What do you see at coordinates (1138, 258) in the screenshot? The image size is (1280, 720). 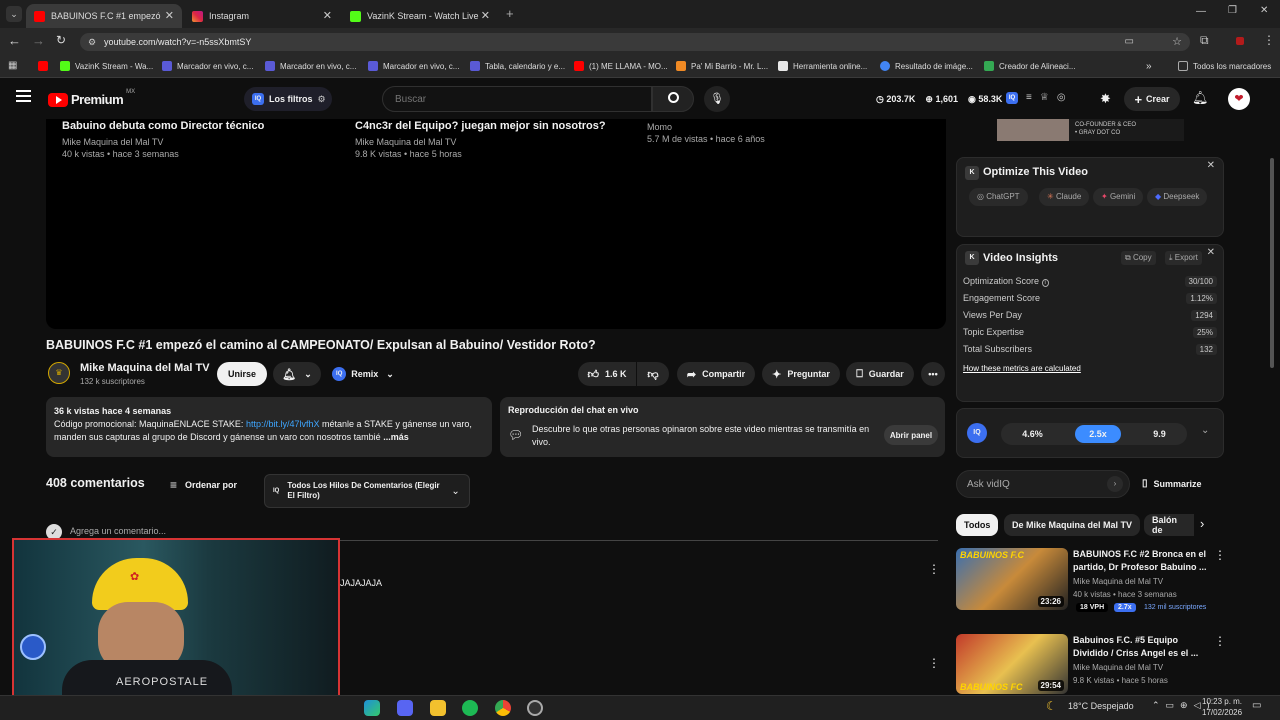 I see `copy-button: ⧉ Copy` at bounding box center [1138, 258].